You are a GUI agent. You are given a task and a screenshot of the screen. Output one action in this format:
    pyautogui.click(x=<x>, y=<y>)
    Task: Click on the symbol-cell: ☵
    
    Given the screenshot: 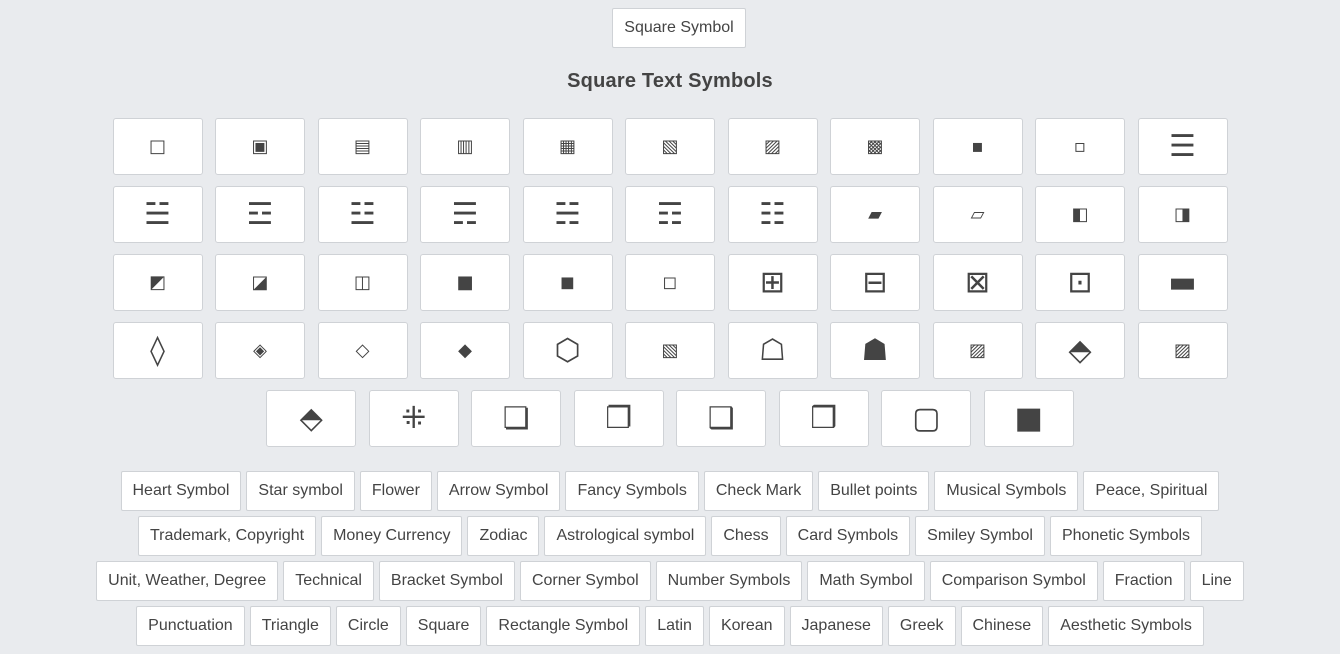 What is the action you would take?
    pyautogui.click(x=567, y=214)
    